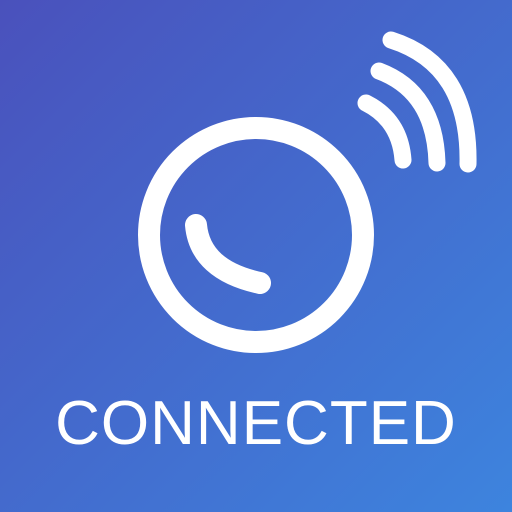 Image resolution: width=512 pixels, height=512 pixels. What do you see at coordinates (256, 423) in the screenshot?
I see `status-label: CONNECTED` at bounding box center [256, 423].